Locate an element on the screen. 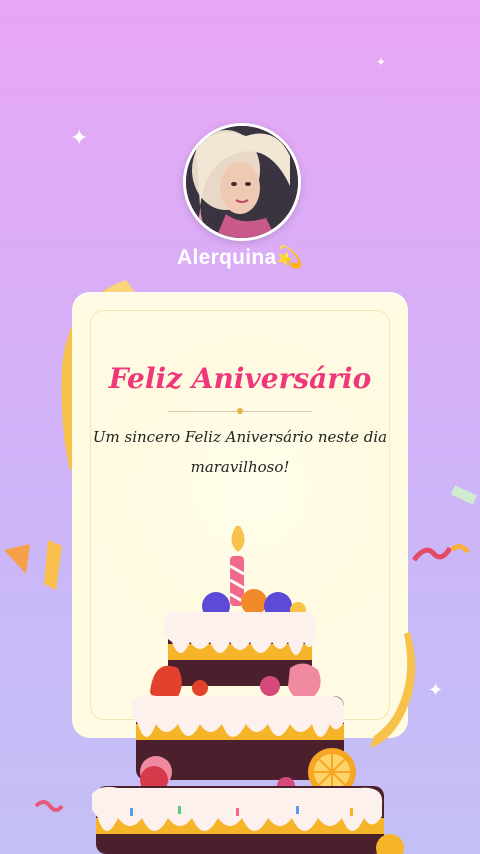  card-message-line2: maravilhoso! is located at coordinates (240, 467).